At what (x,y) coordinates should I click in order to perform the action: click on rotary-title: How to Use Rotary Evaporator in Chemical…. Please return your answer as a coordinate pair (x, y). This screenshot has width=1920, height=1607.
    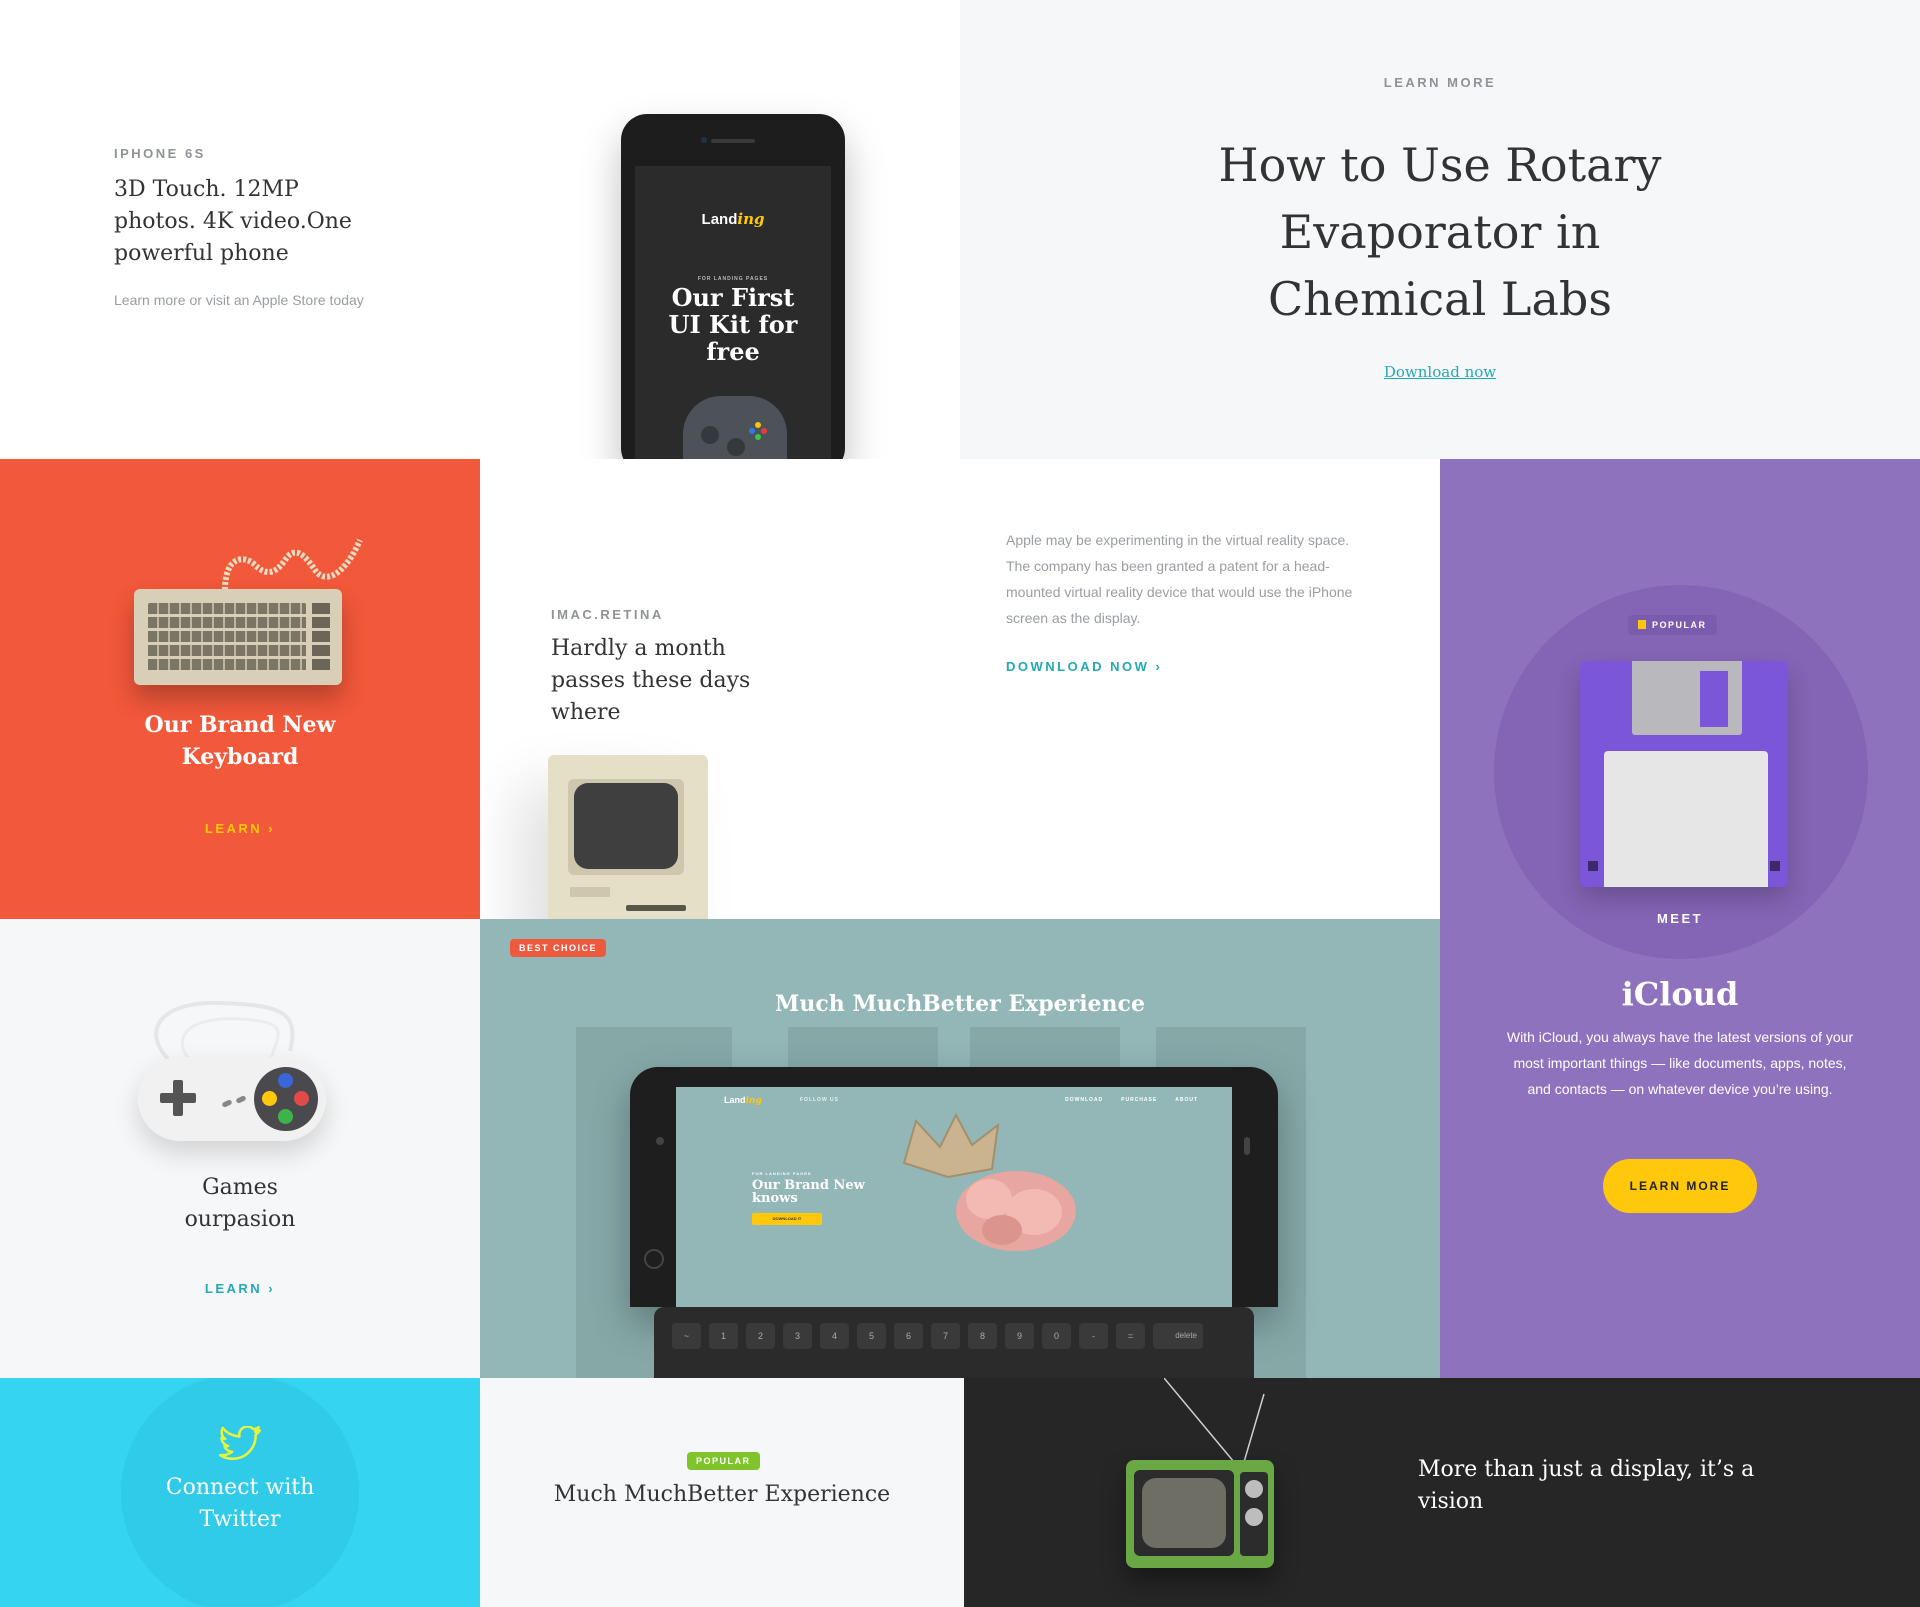
    Looking at the image, I should click on (1440, 232).